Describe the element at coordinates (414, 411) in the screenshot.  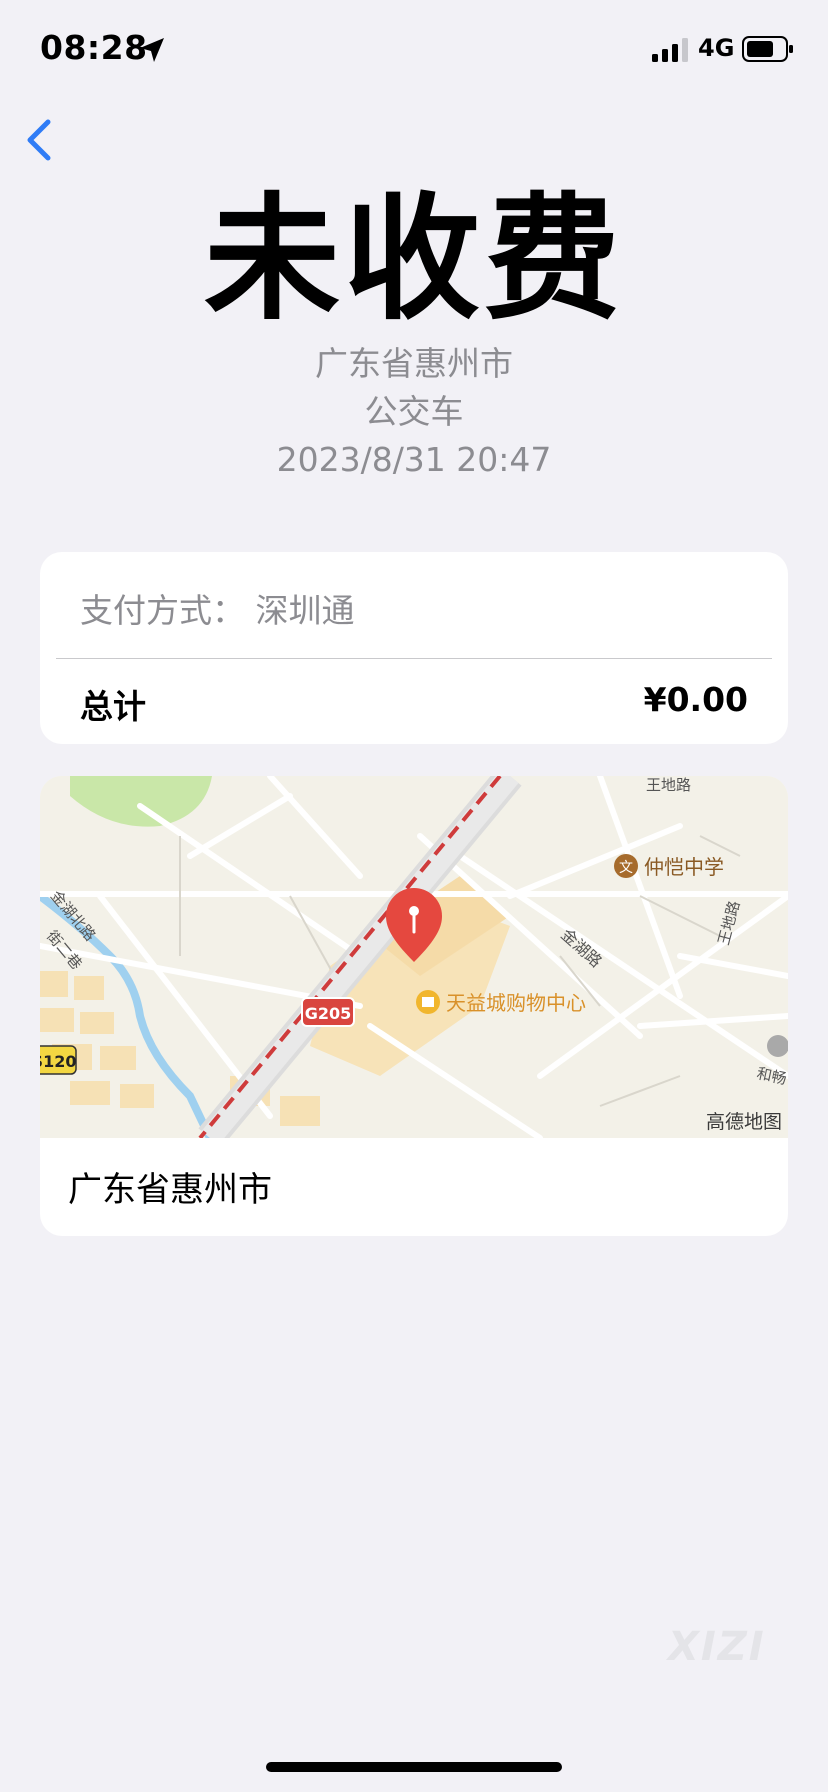
I see `transport-type: 公交车` at that location.